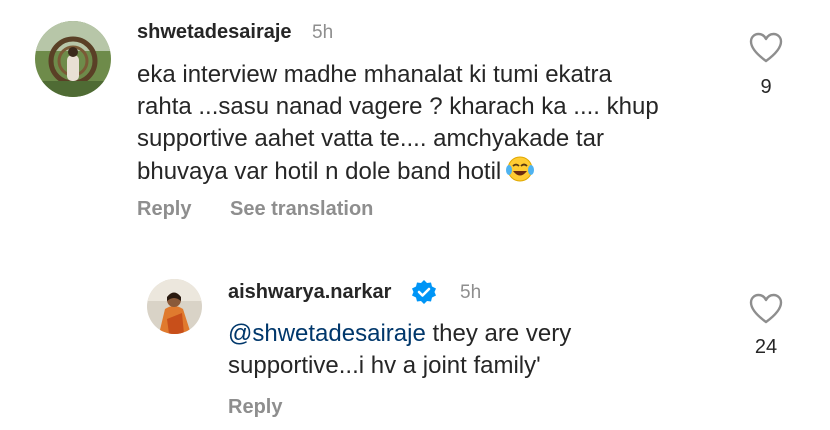  Describe the element at coordinates (471, 292) in the screenshot. I see `reply-timestamp: 5h` at that location.